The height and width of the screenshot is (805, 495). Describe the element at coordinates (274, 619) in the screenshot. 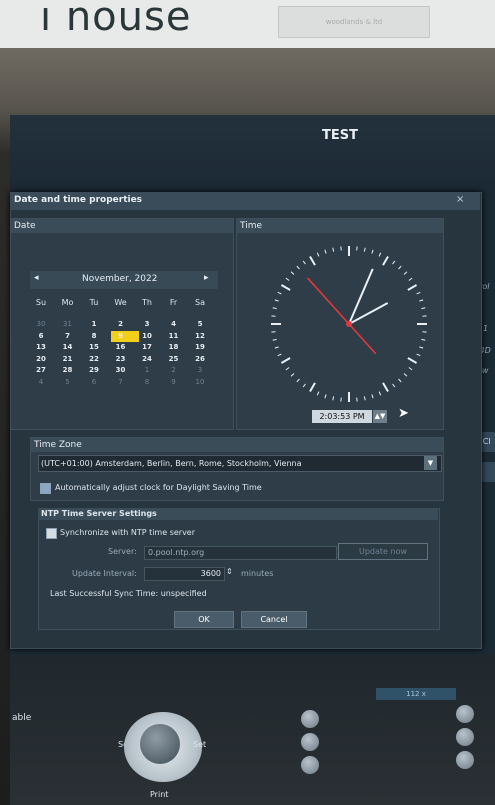

I see `cancel-button: Cancel` at that location.